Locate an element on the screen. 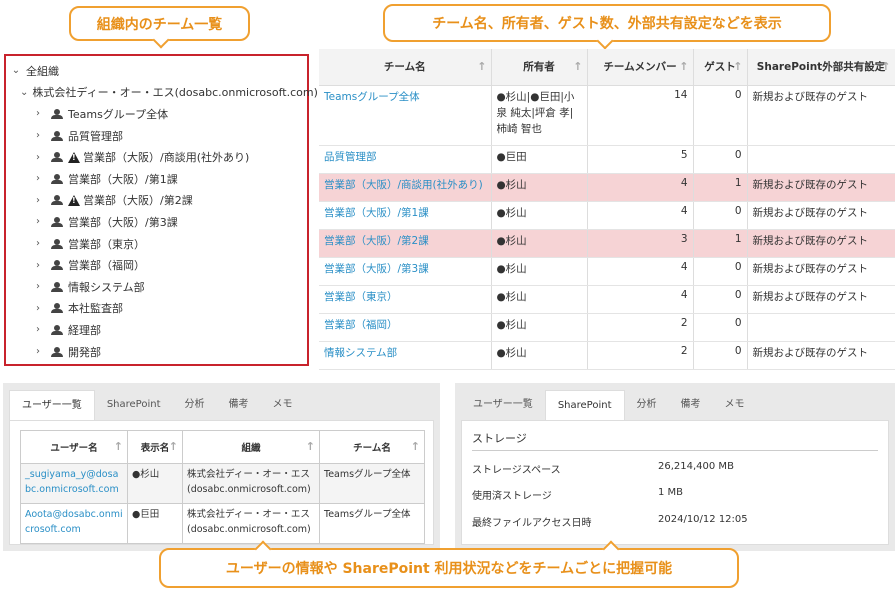  guest-count: 0 is located at coordinates (720, 215).